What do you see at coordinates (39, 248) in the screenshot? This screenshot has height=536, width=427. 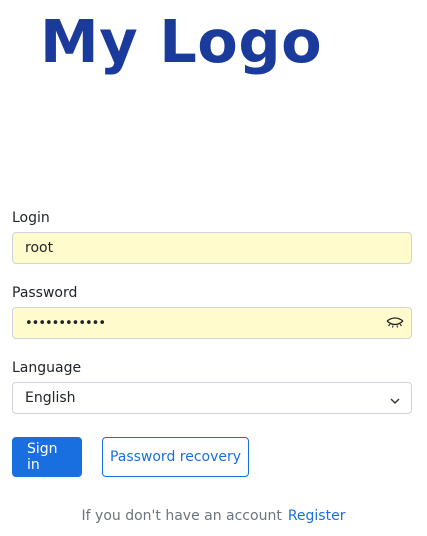 I see `login-input-value: root` at bounding box center [39, 248].